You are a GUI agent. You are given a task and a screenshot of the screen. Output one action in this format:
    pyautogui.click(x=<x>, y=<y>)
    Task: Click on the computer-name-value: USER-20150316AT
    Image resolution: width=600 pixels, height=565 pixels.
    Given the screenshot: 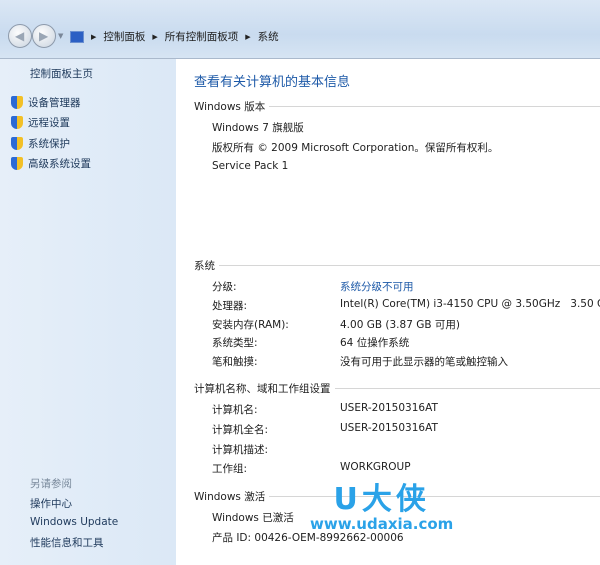 What is the action you would take?
    pyautogui.click(x=389, y=408)
    